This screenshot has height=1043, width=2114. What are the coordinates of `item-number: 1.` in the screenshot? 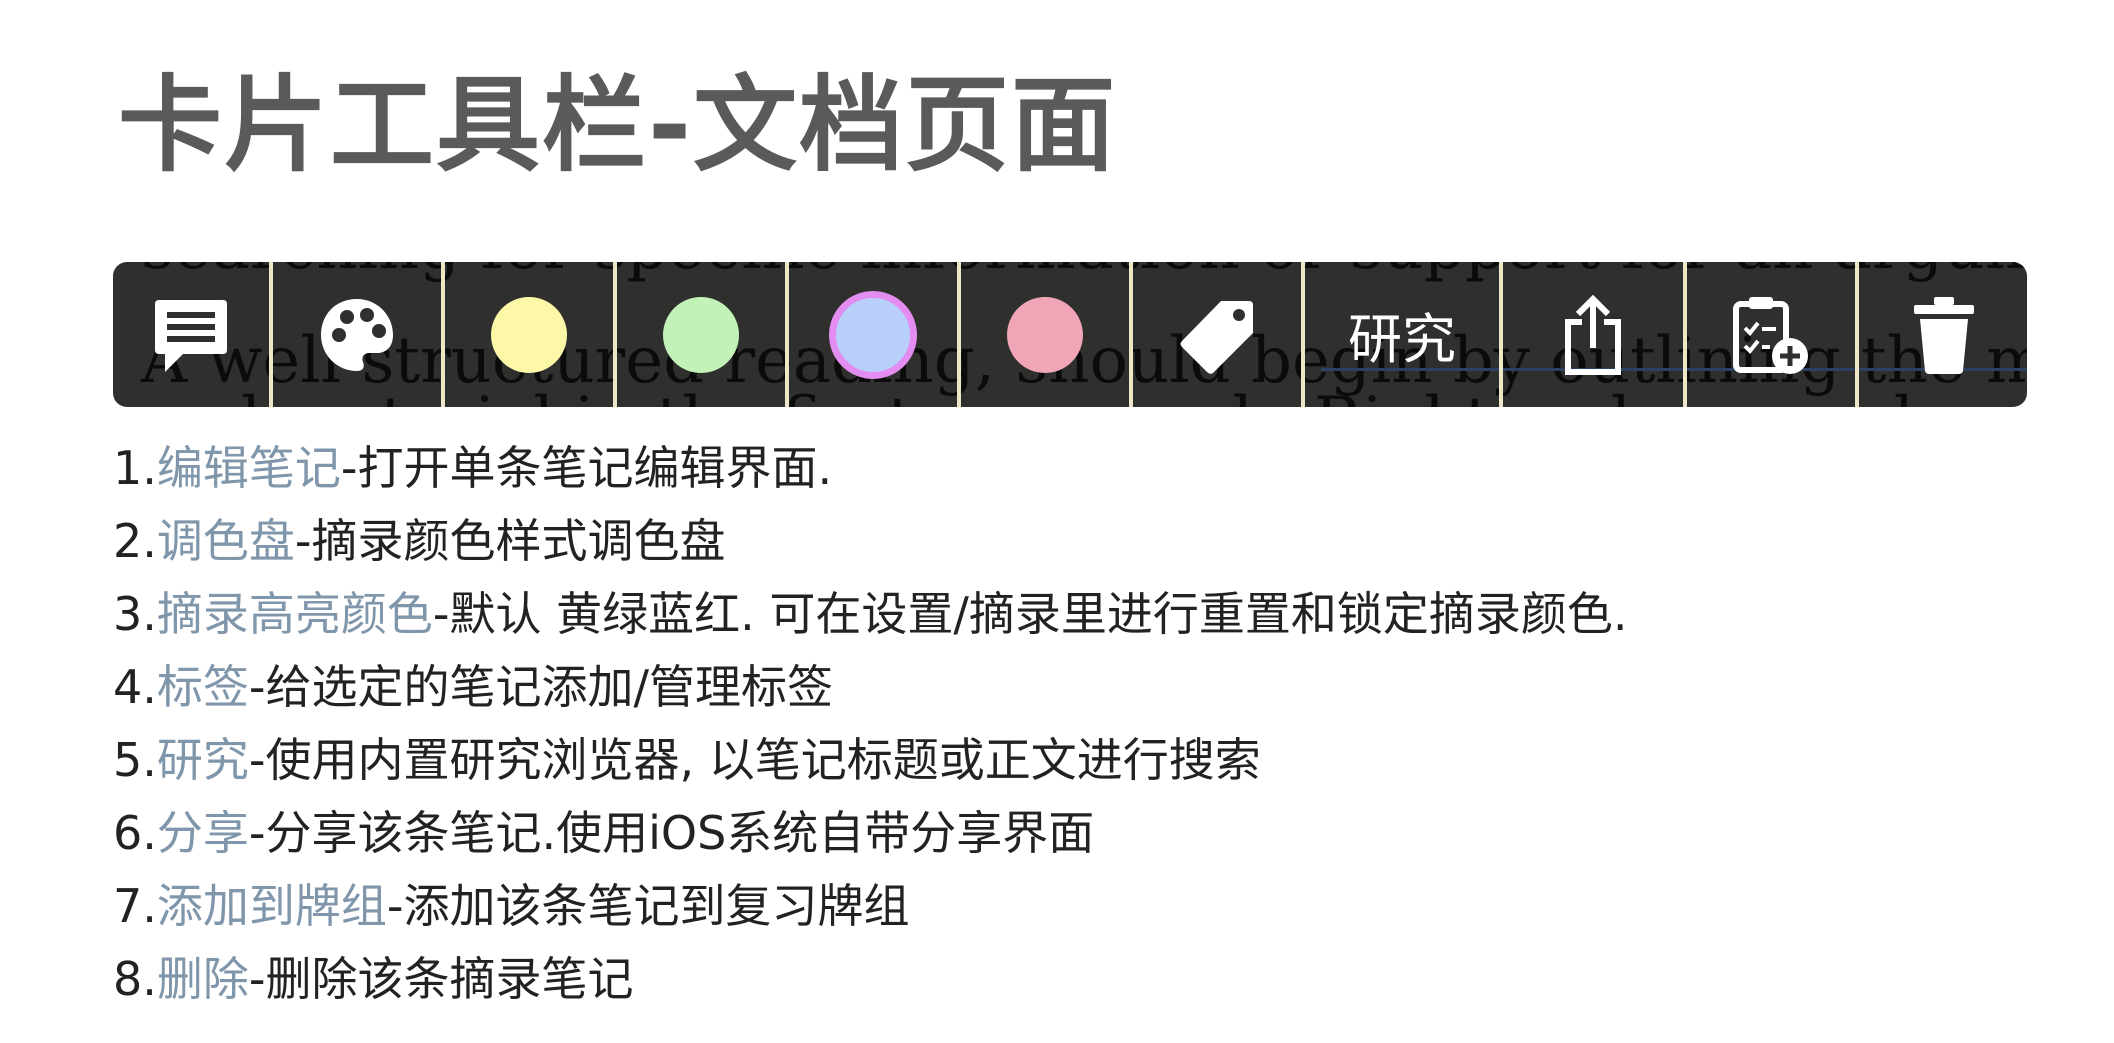 It's located at (135, 468).